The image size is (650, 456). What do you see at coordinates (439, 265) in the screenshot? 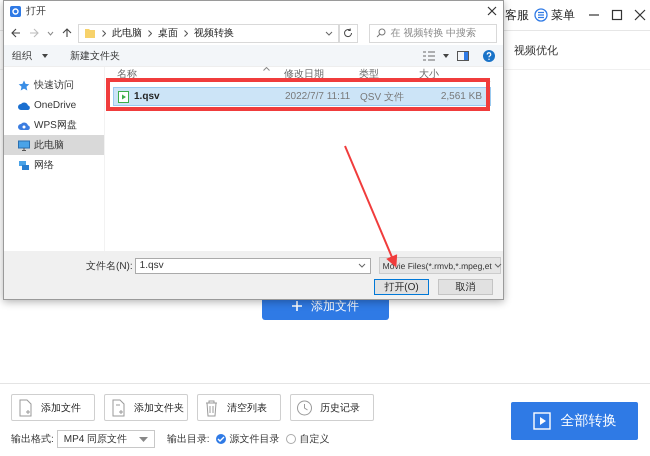
I see `file-type-select: Movie Files(*.rmvb,*.mpeg,et` at bounding box center [439, 265].